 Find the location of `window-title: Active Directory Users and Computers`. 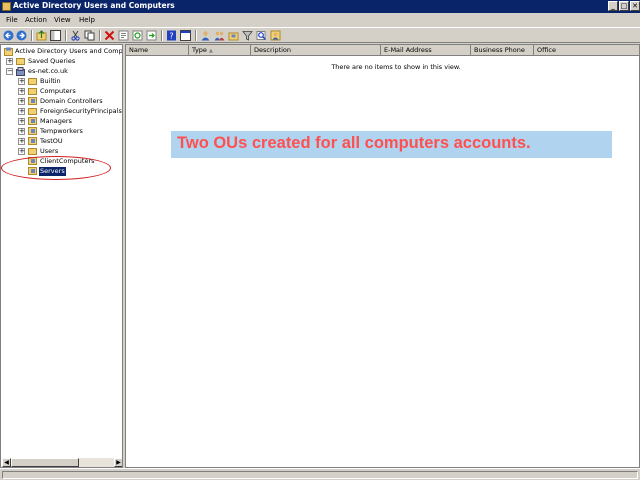

window-title: Active Directory Users and Computers is located at coordinates (94, 5).